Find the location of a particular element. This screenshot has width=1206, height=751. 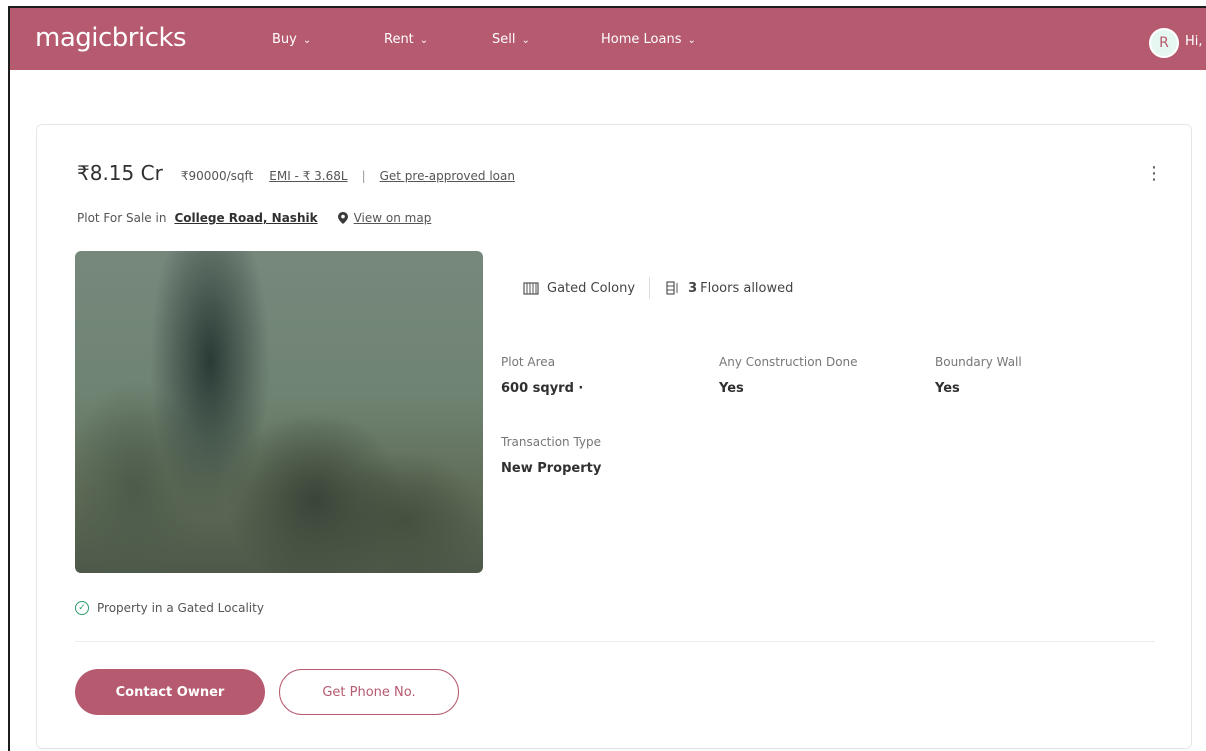

nav-sell: Sell ⌄ is located at coordinates (511, 39).